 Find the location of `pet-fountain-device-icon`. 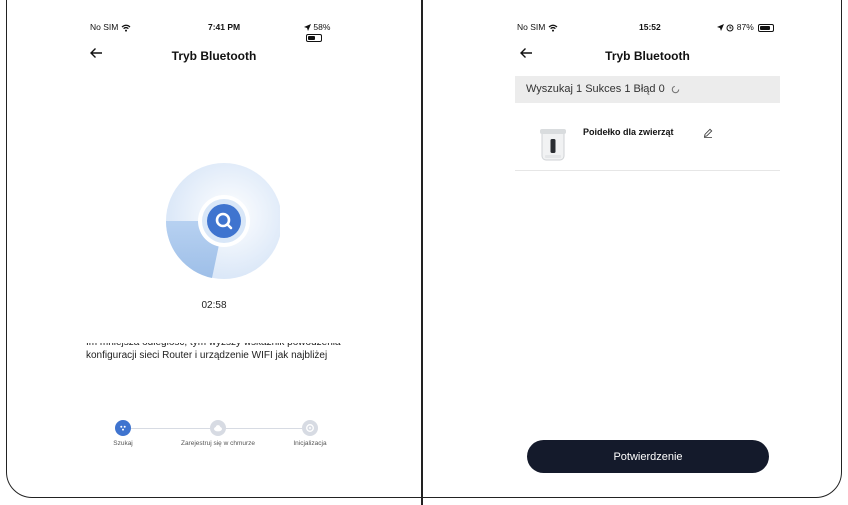

pet-fountain-device-icon is located at coordinates (553, 144).